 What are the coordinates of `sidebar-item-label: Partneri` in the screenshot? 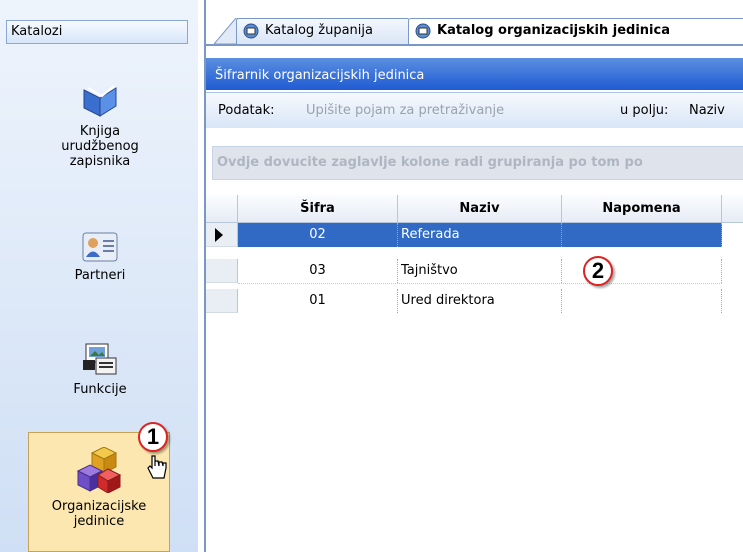 It's located at (100, 275).